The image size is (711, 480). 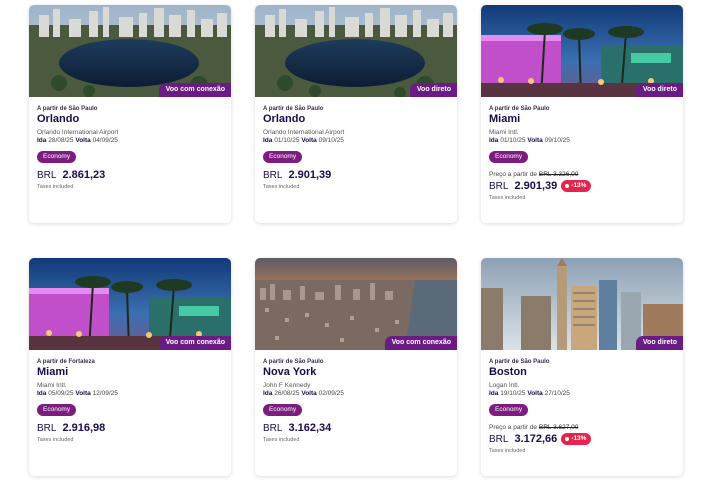 I want to click on travel-dates: Ida 26/08/25 Volta 02/09/25, so click(x=303, y=393).